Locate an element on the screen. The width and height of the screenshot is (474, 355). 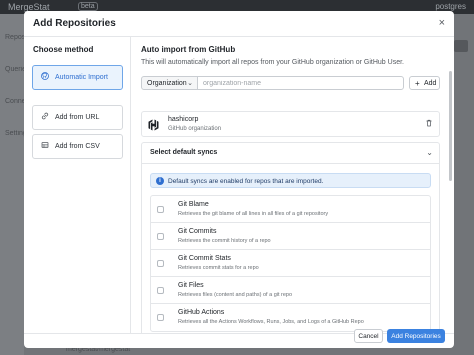
backdrop-button is located at coordinates (461, 46).